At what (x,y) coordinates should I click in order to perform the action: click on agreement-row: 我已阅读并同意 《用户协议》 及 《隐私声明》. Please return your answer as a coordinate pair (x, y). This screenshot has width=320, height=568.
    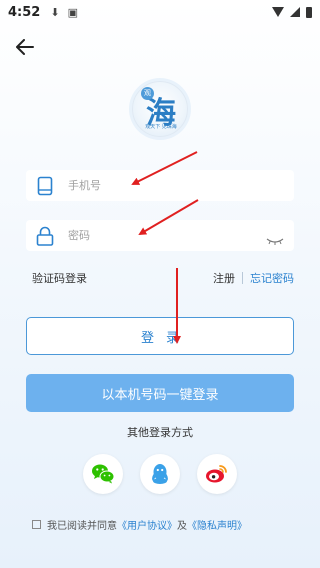
    Looking at the image, I should click on (167, 524).